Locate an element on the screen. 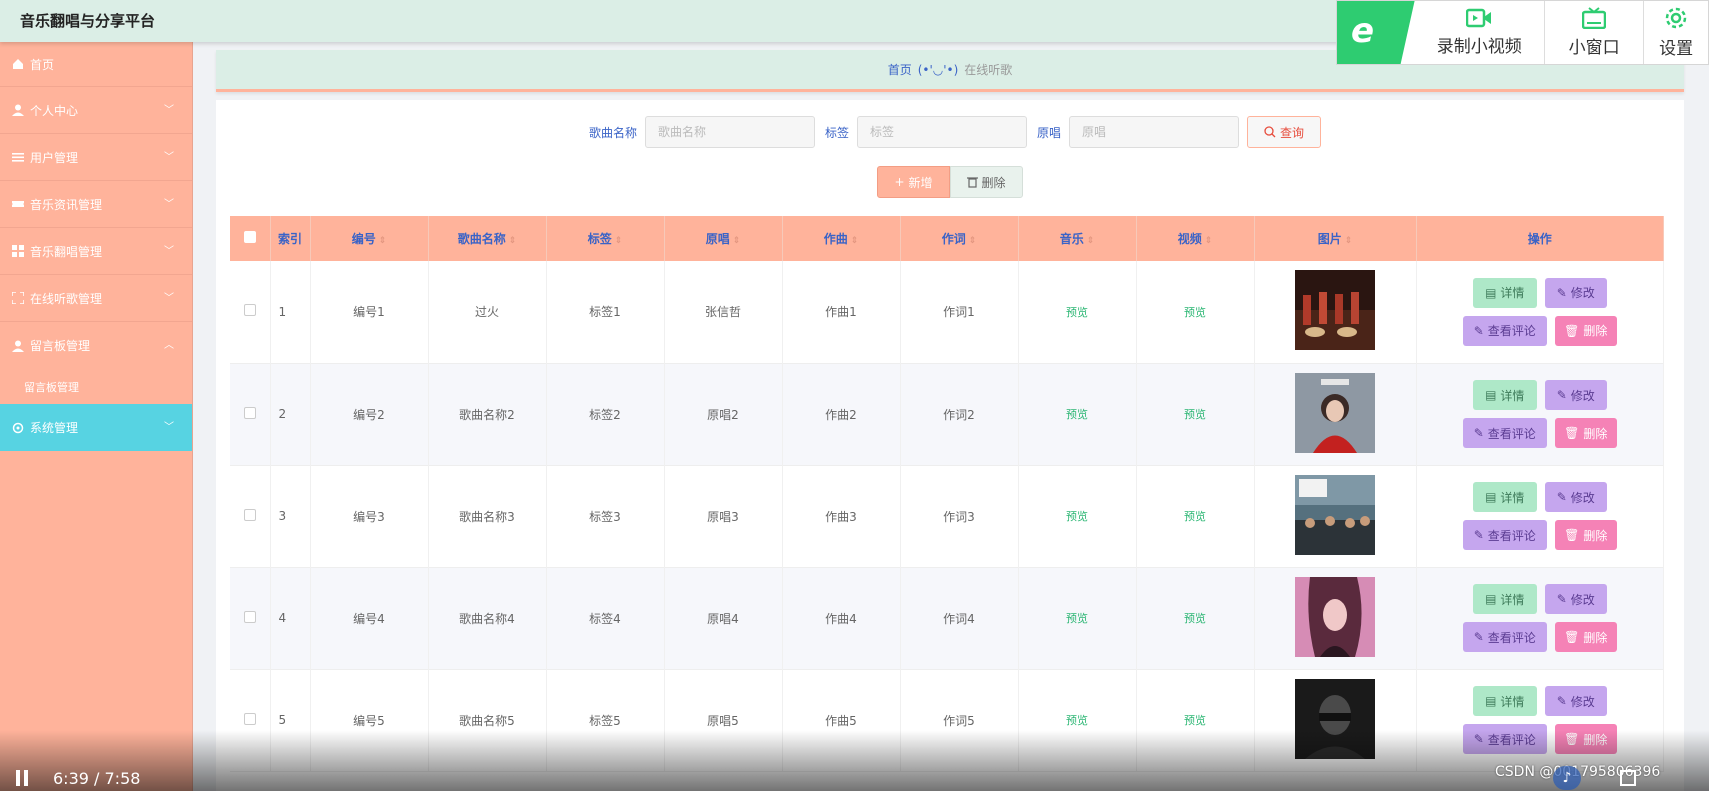 This screenshot has width=1709, height=791. sidebar-item-user-management: 用户管理 ﹀ is located at coordinates (96, 157).